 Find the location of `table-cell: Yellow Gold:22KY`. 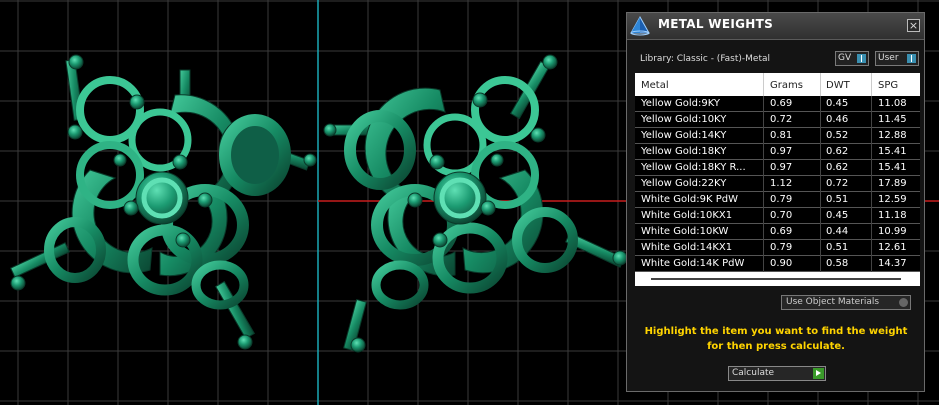

table-cell: Yellow Gold:22KY is located at coordinates (684, 183).